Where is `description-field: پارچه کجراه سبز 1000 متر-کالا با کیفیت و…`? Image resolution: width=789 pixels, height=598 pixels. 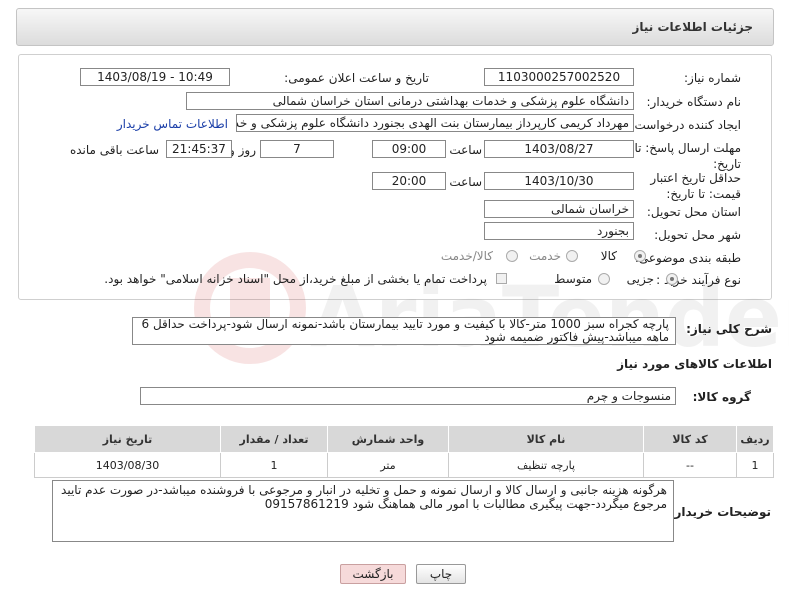 description-field: پارچه کجراه سبز 1000 متر-کالا با کیفیت و… is located at coordinates (404, 331).